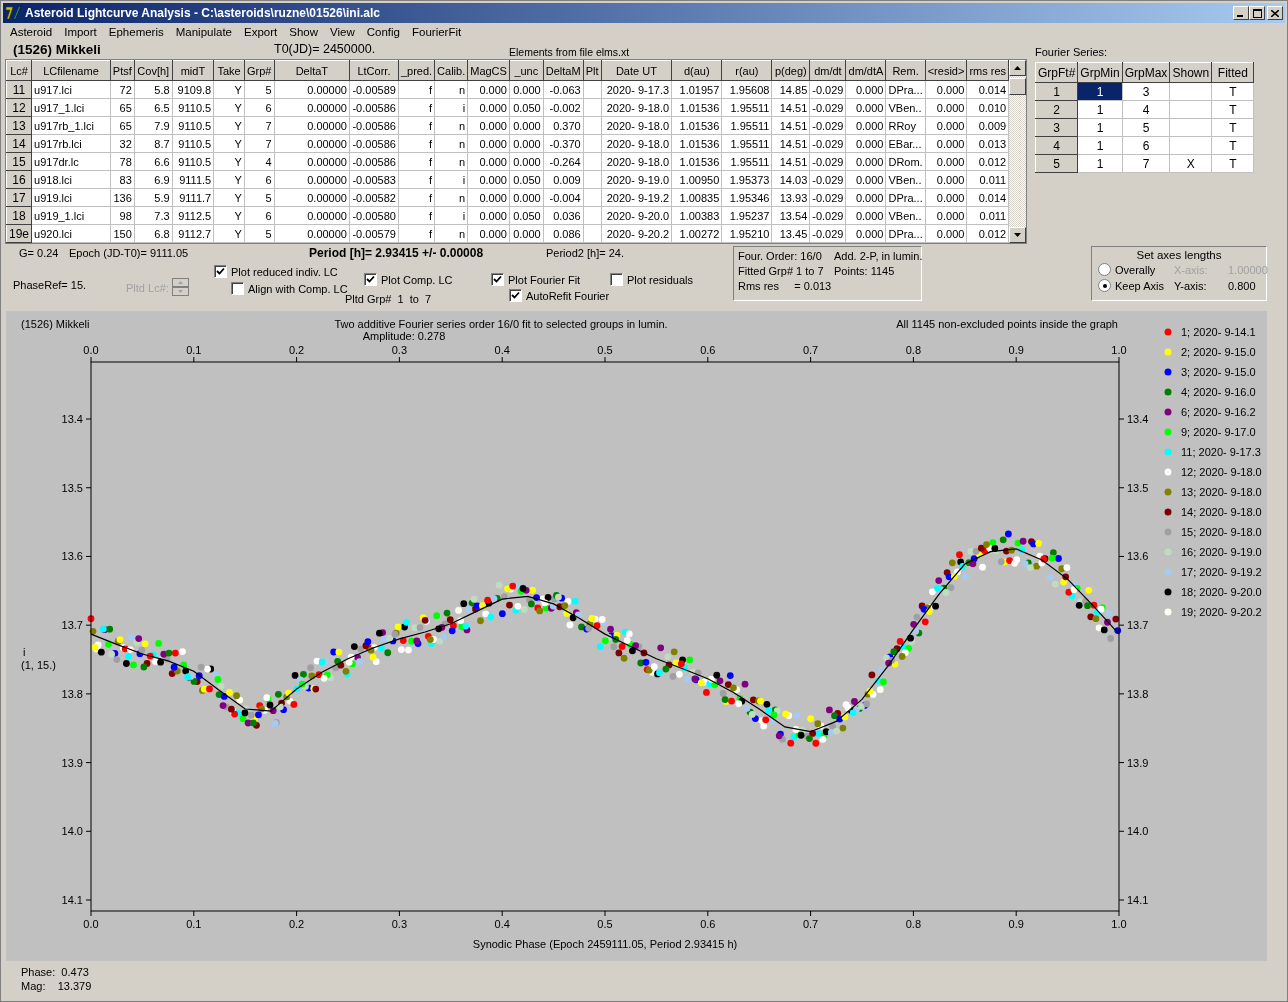  What do you see at coordinates (865, 271) in the screenshot?
I see `fit-info-text: Points: 1145` at bounding box center [865, 271].